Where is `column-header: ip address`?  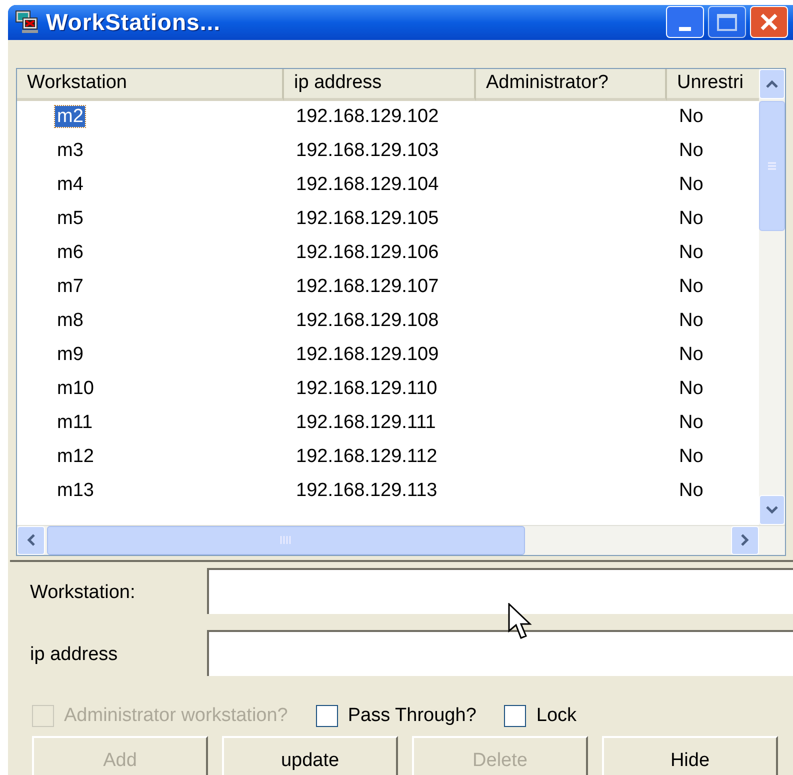
column-header: ip address is located at coordinates (380, 84).